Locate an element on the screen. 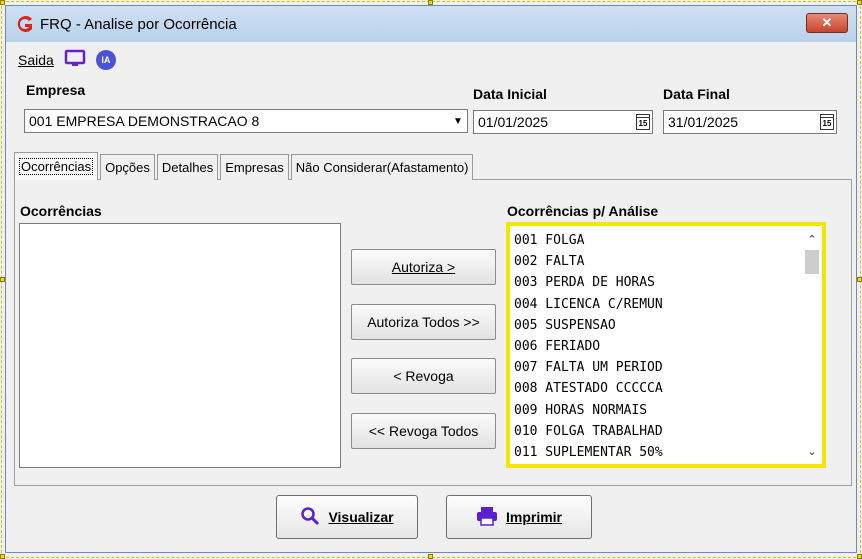 The width and height of the screenshot is (862, 559). window-title: FRQ - Analise por Ocorrência is located at coordinates (138, 24).